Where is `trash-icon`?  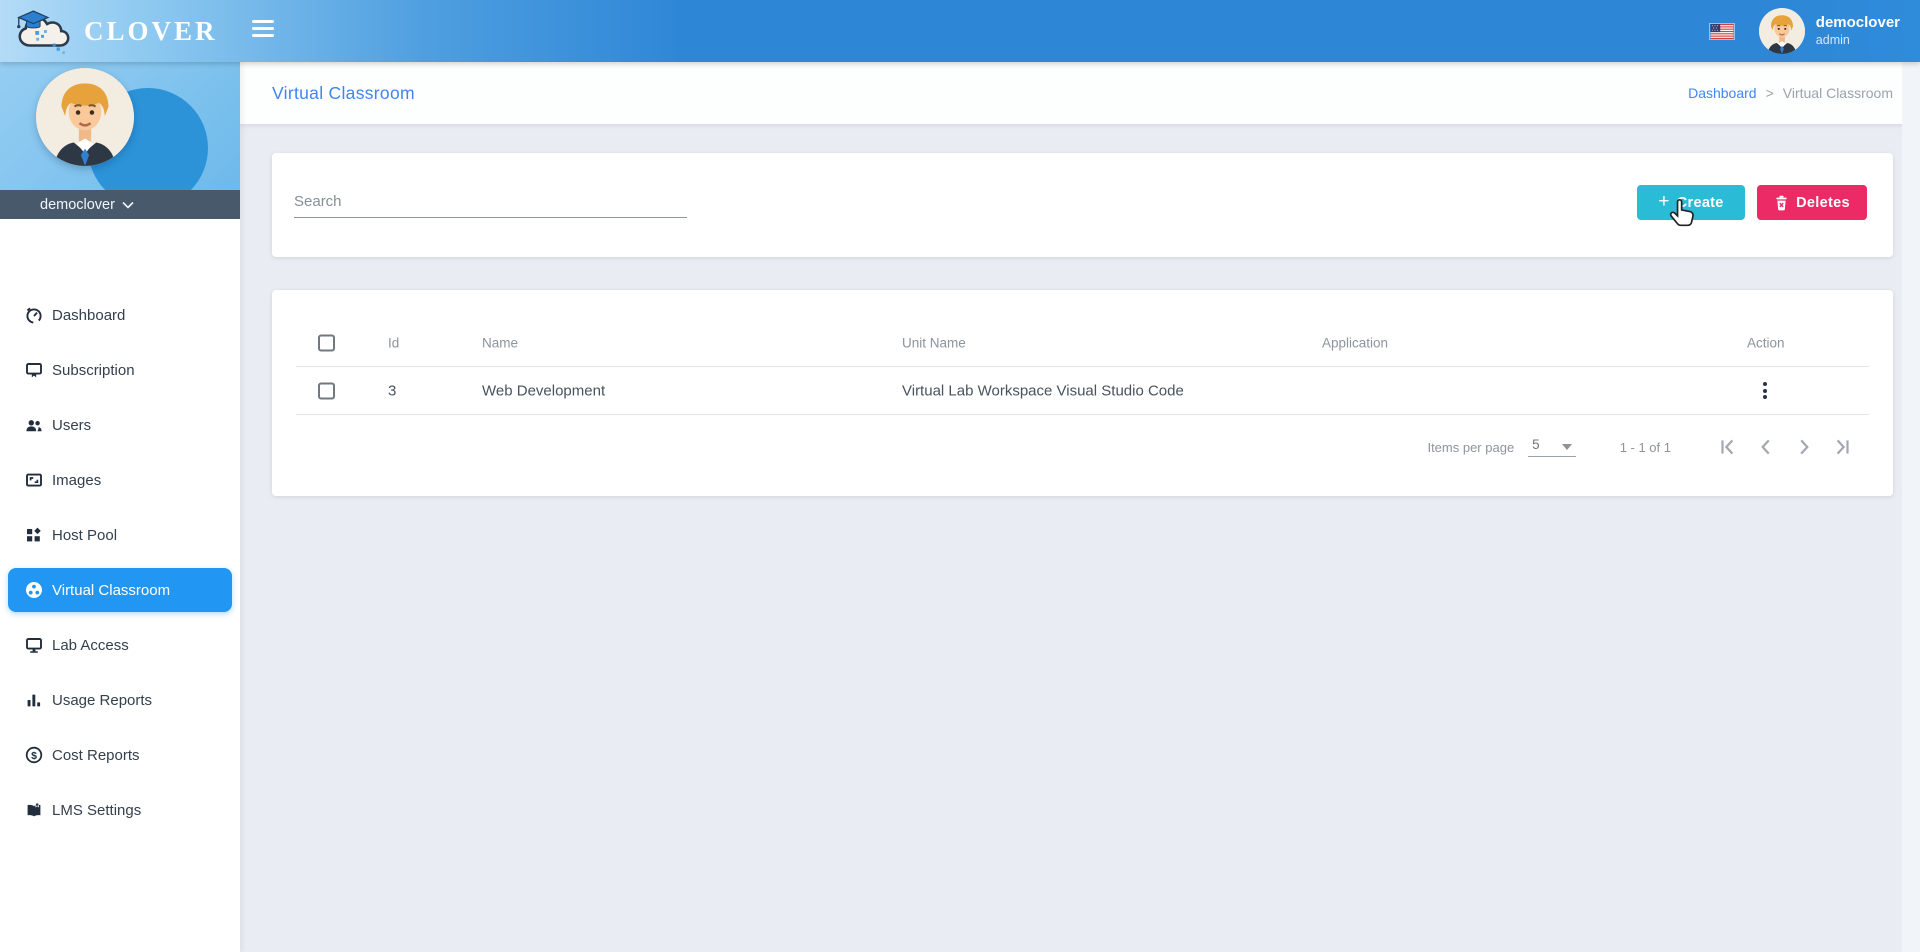
trash-icon is located at coordinates (1781, 202).